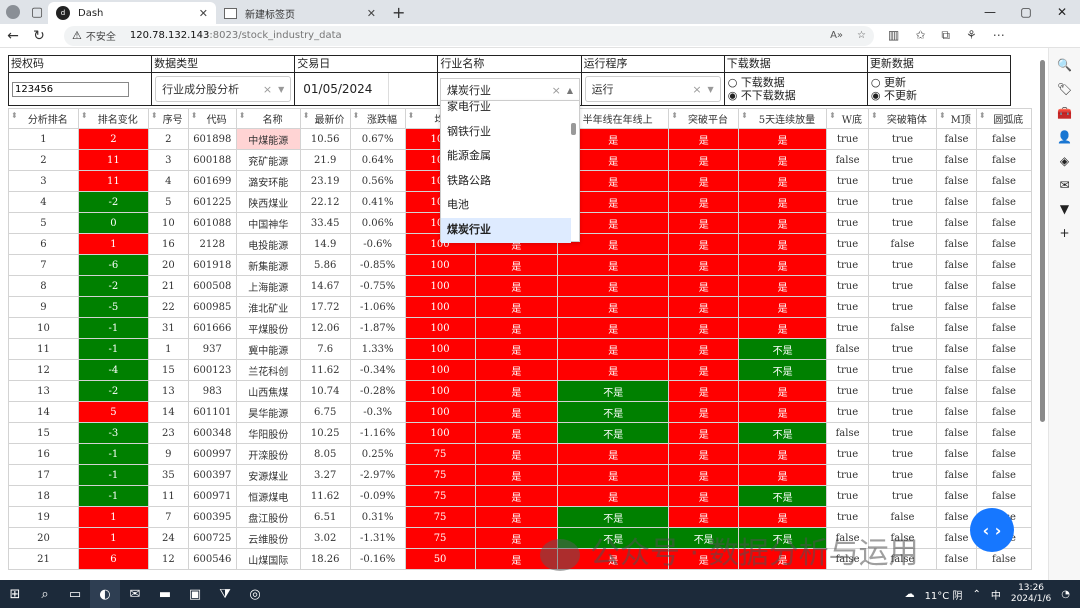 This screenshot has width=1080, height=608. I want to click on table-cell: 云维股份, so click(268, 538).